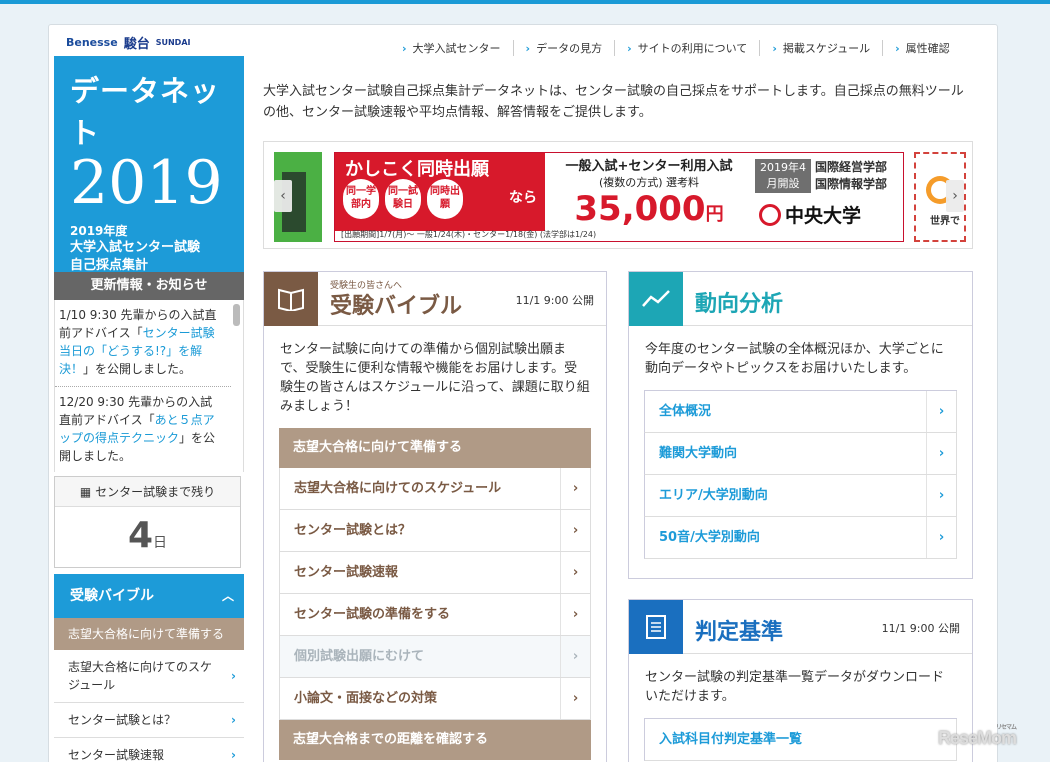  What do you see at coordinates (227, 596) in the screenshot?
I see `chevron-up-icon: ︿` at bounding box center [227, 596].